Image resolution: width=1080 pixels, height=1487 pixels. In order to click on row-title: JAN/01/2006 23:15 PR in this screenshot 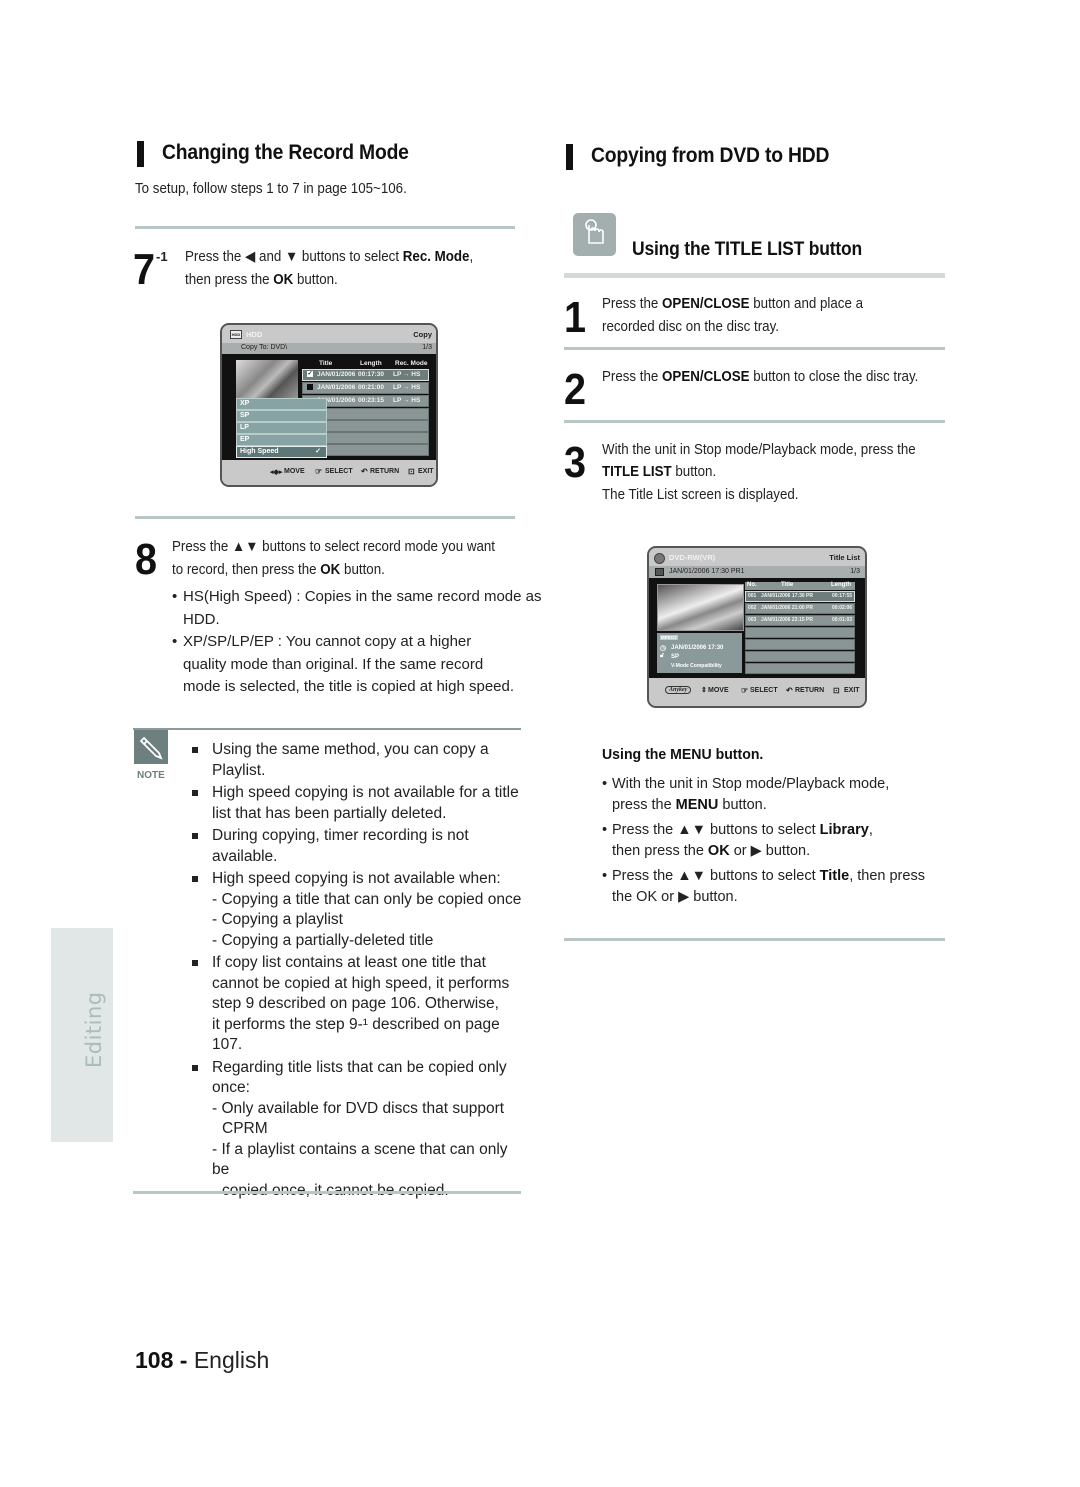, I will do `click(787, 620)`.